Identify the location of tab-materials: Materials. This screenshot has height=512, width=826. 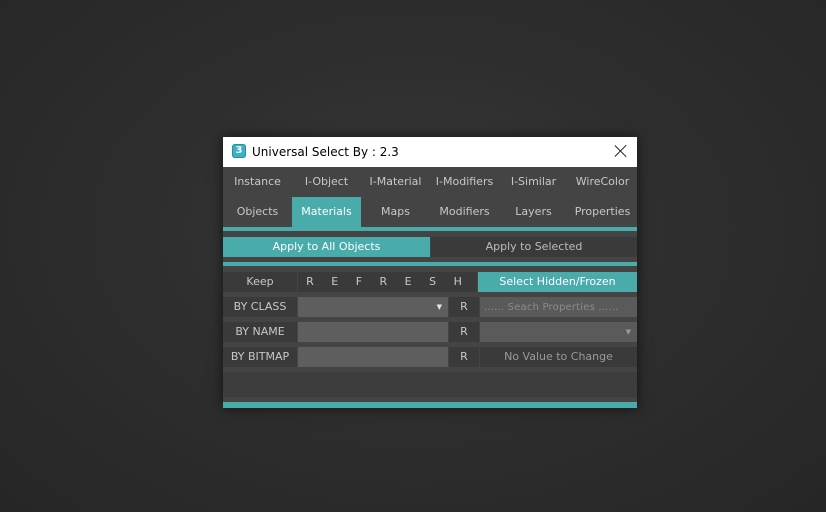
(326, 212).